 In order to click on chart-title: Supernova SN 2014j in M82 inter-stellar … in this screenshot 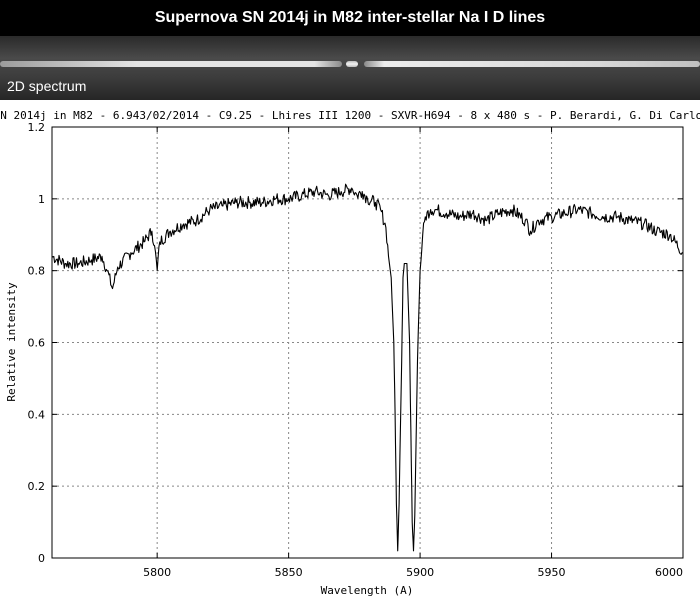, I will do `click(350, 18)`.